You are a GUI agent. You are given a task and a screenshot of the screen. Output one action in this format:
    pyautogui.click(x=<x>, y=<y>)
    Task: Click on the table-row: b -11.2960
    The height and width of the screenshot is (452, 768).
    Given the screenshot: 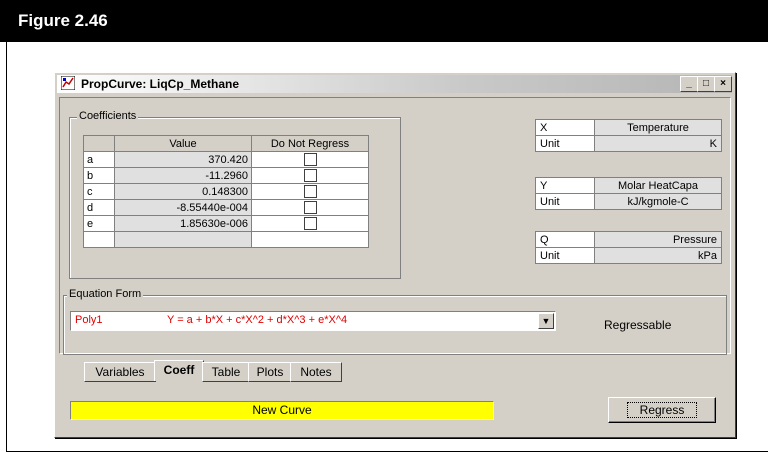 What is the action you would take?
    pyautogui.click(x=226, y=175)
    